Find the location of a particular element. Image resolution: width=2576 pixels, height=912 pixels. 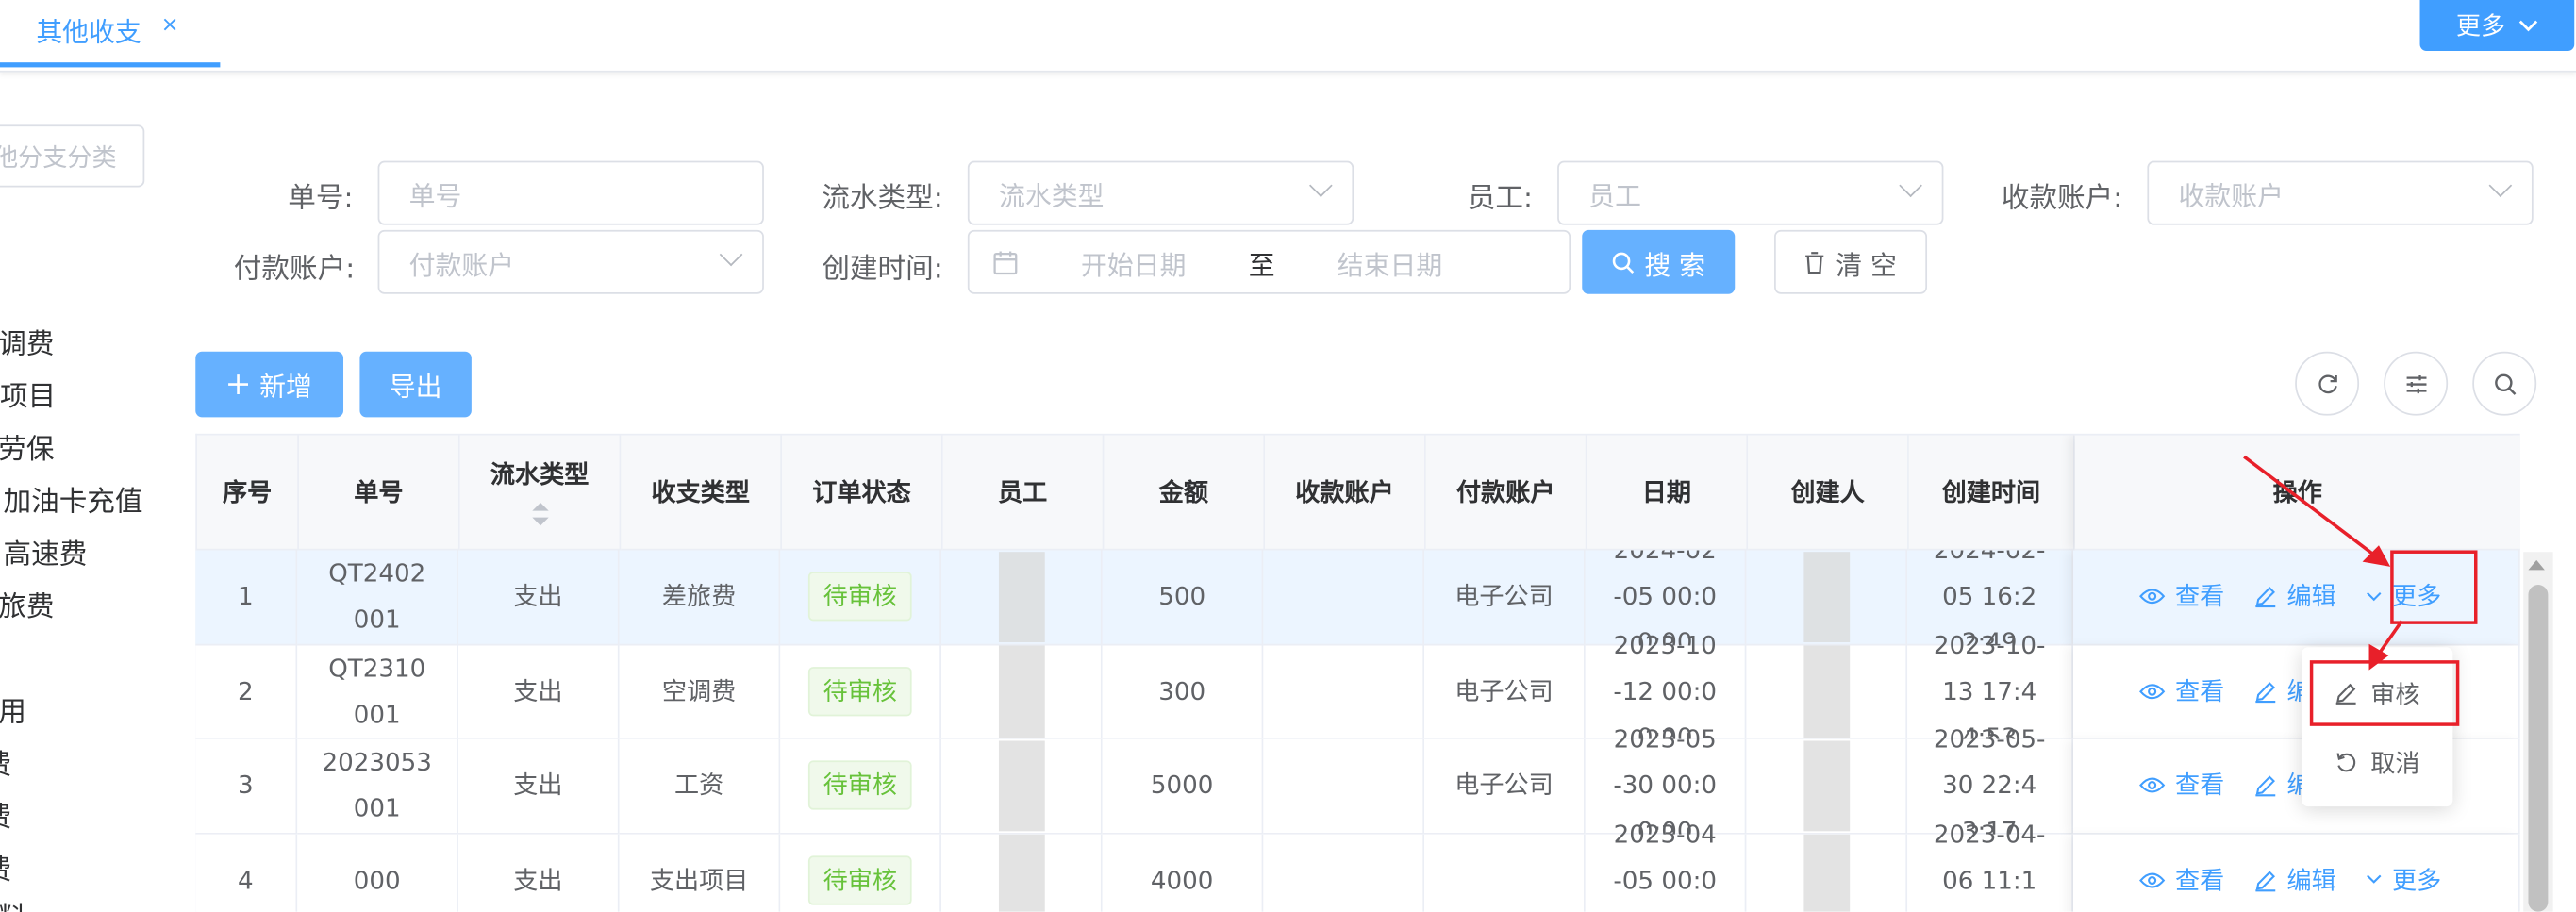

annotation-arrows is located at coordinates (2323, 563).